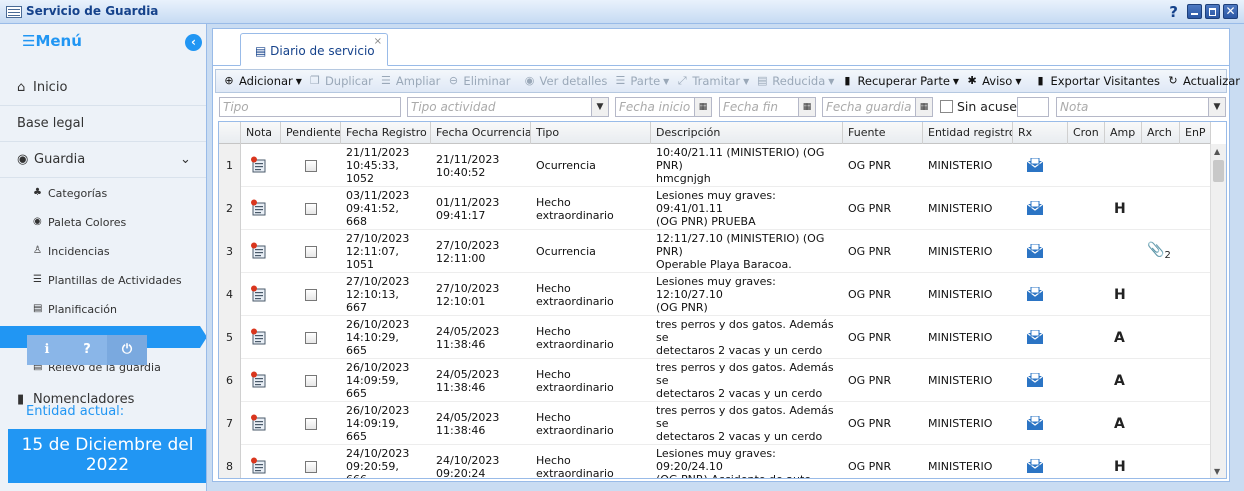 The width and height of the screenshot is (1244, 491). Describe the element at coordinates (1203, 81) in the screenshot. I see `actualizar-button: ↻ Actualizar` at that location.